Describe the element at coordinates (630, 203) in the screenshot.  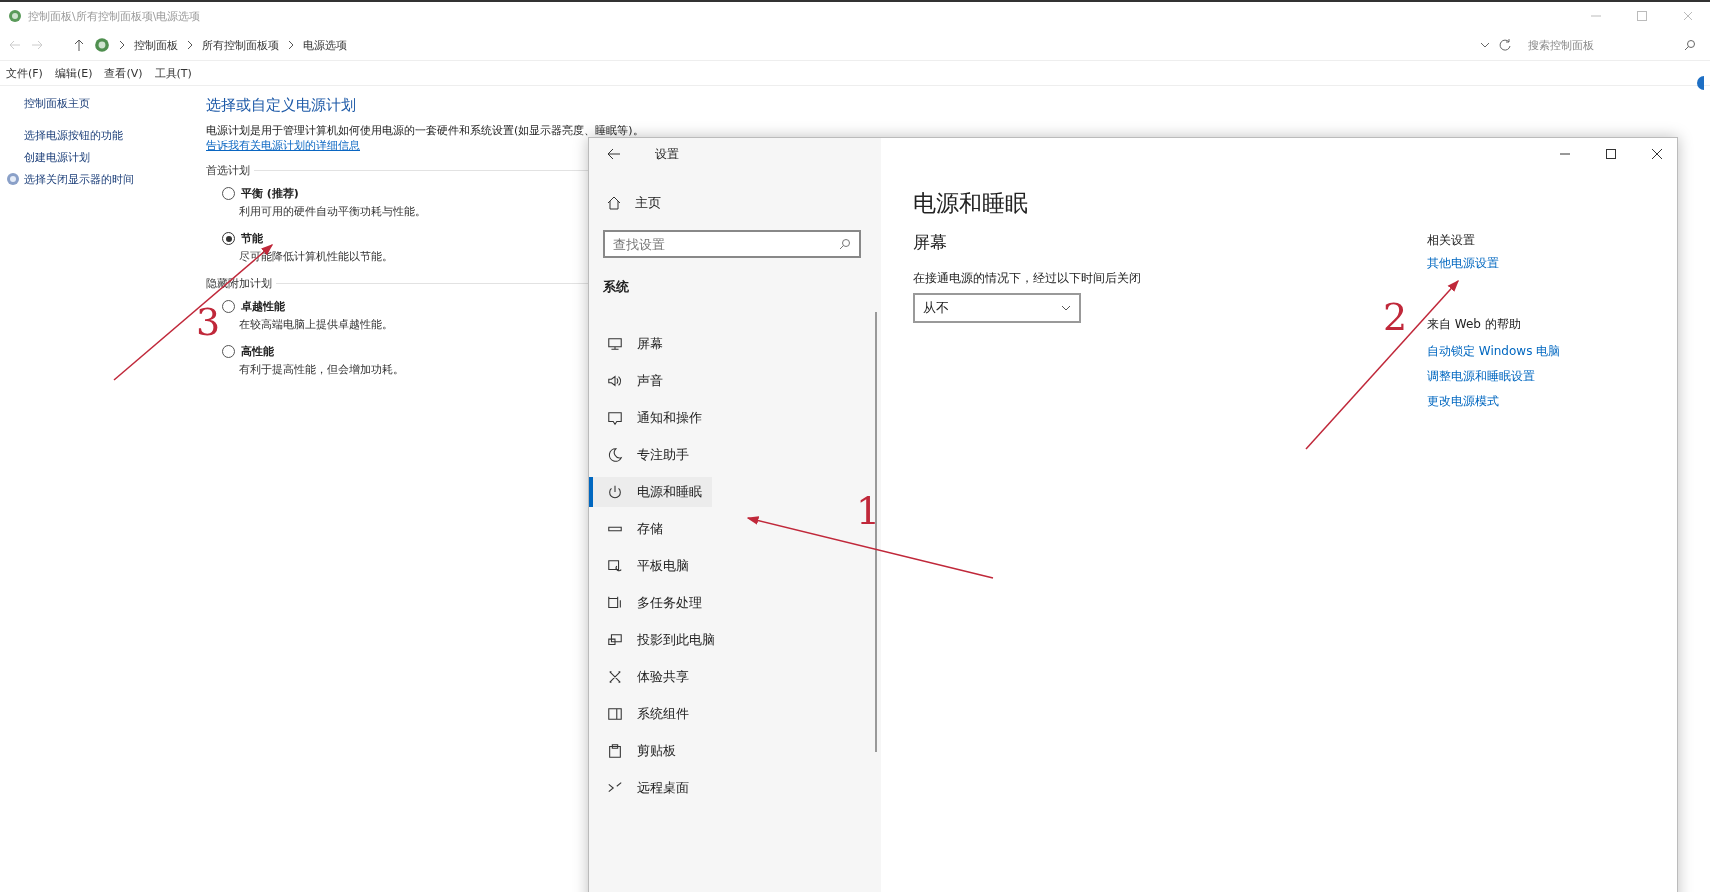
I see `home-item: 主页` at that location.